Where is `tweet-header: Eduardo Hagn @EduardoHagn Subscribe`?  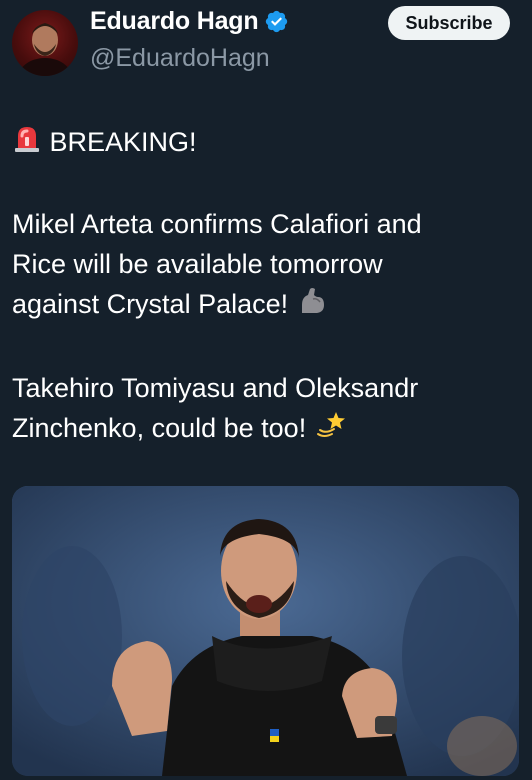
tweet-header: Eduardo Hagn @EduardoHagn Subscribe is located at coordinates (266, 45).